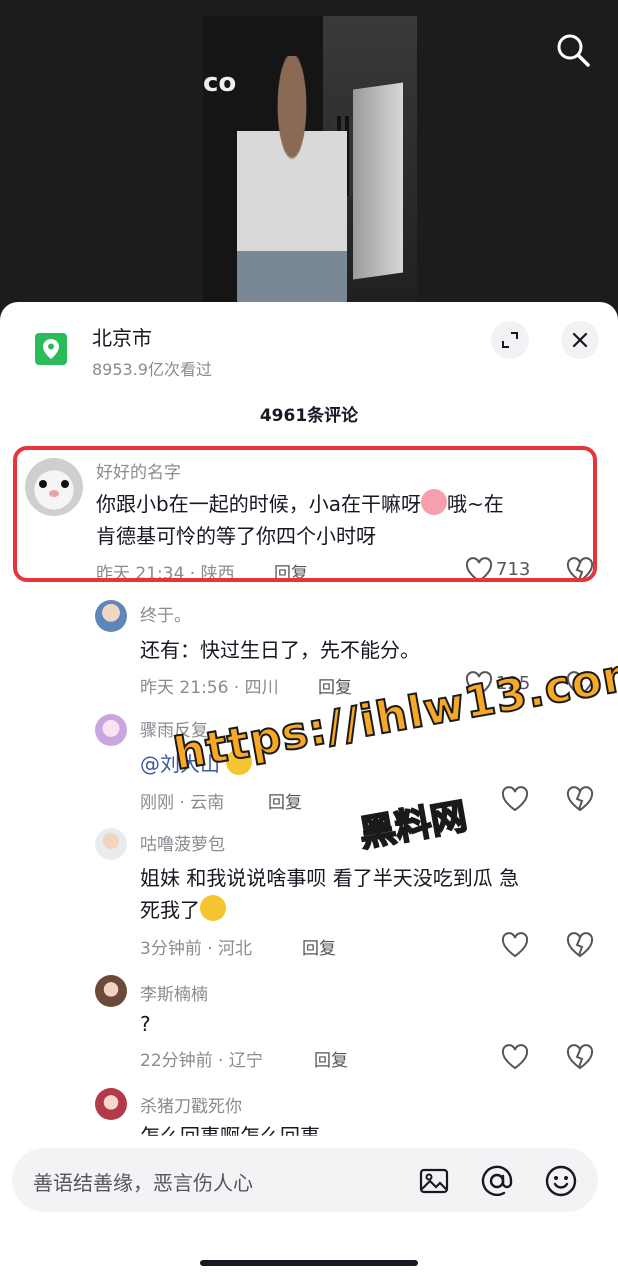 Image resolution: width=618 pixels, height=1280 pixels. Describe the element at coordinates (220, 83) in the screenshot. I see `video-logo: co` at that location.